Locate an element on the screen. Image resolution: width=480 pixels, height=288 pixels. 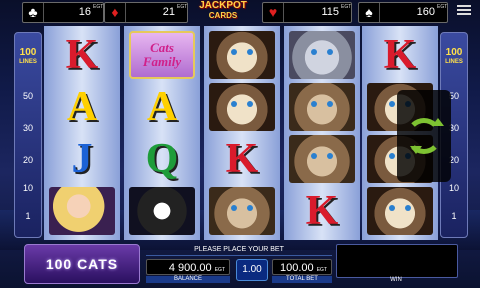
symbol-persian-cat is located at coordinates (162, 211).